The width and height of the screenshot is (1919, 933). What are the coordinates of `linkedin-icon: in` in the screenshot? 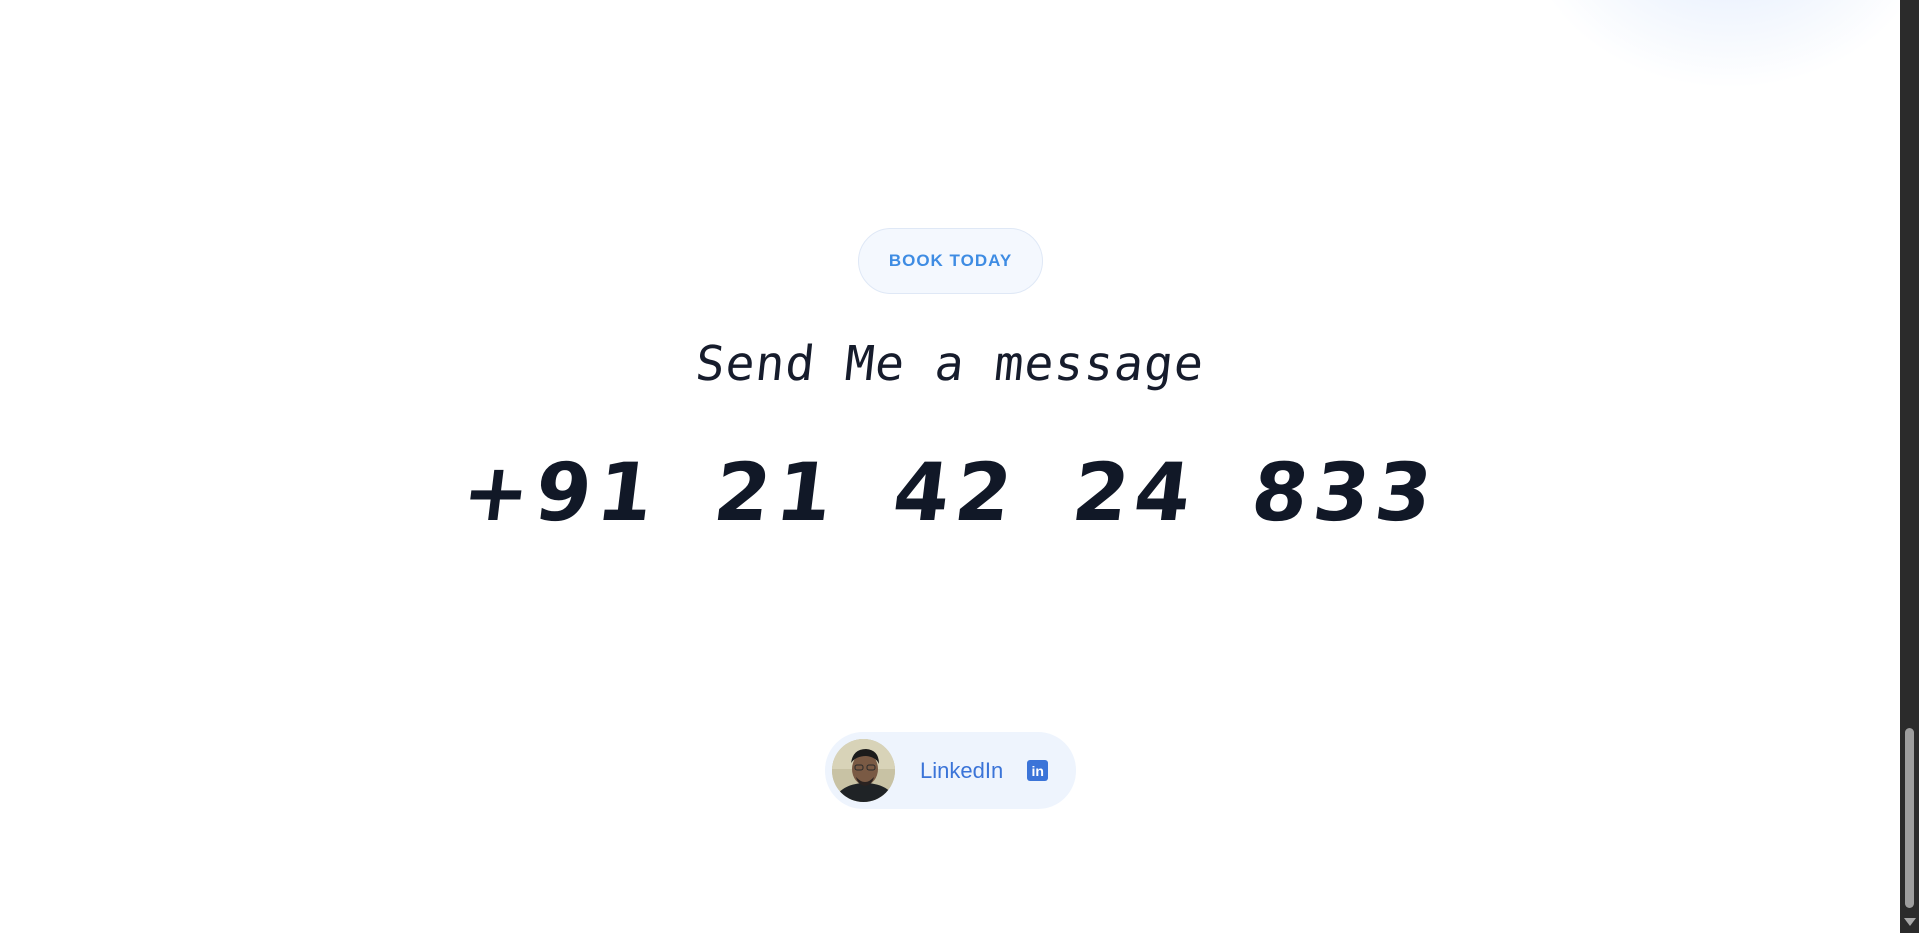 It's located at (1038, 770).